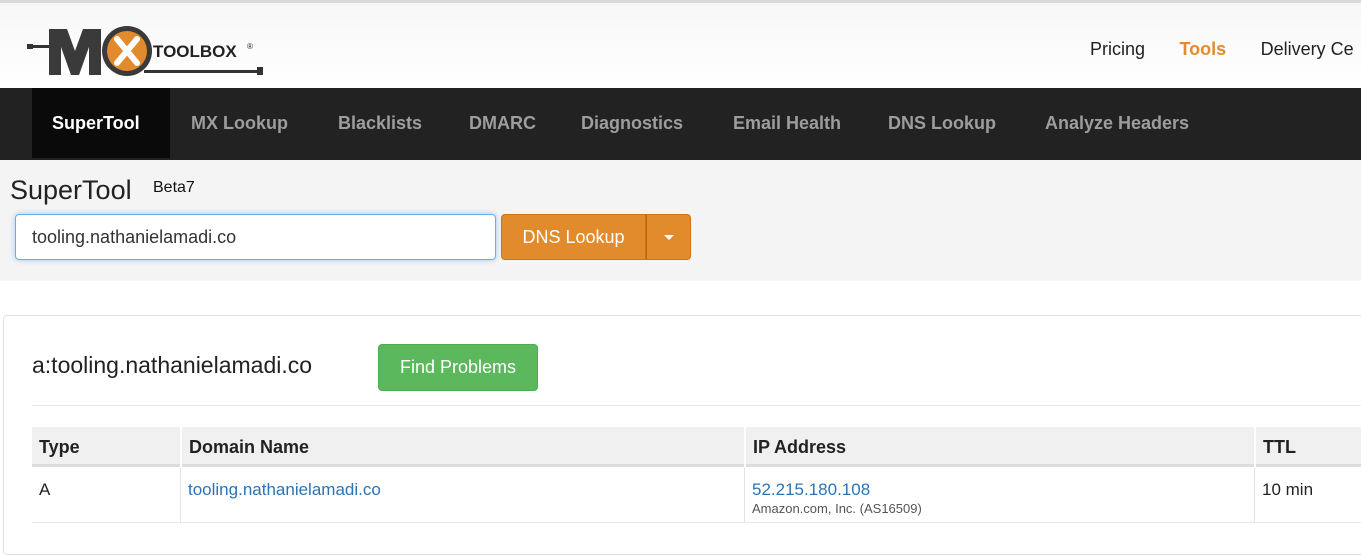  Describe the element at coordinates (458, 367) in the screenshot. I see `find-problems-button: Find Problems` at that location.